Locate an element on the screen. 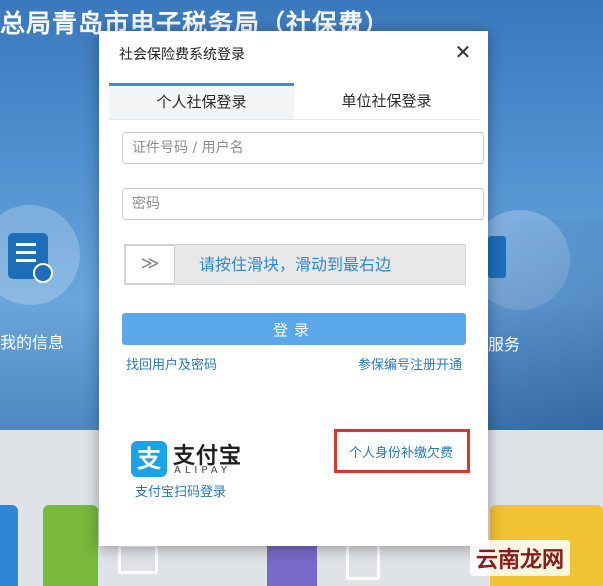 Image resolution: width=603 pixels, height=586 pixels. watermark: 云南龙网 is located at coordinates (520, 558).